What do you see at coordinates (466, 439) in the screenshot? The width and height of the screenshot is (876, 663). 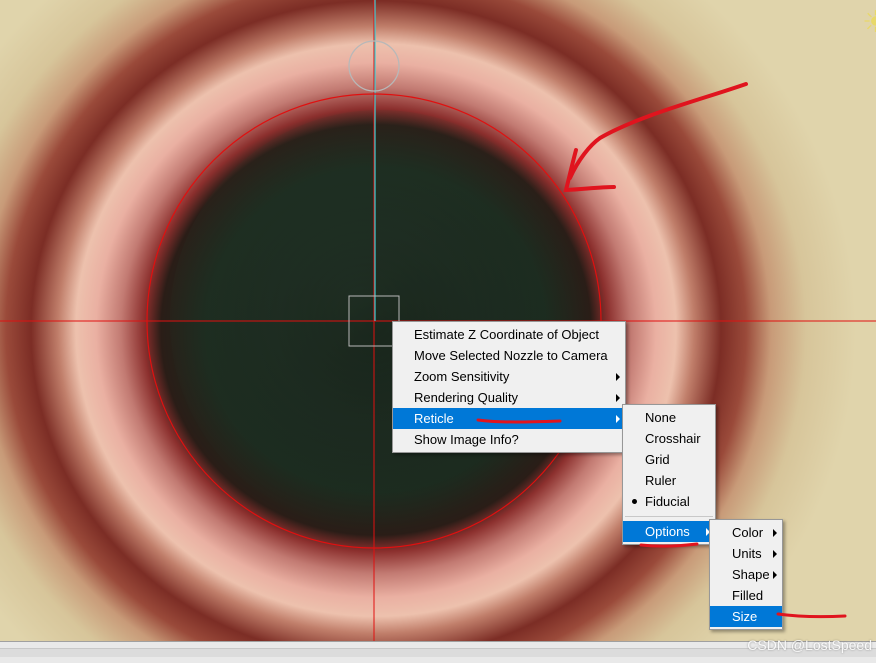 I see `menu-item-label: Show Image Info?` at bounding box center [466, 439].